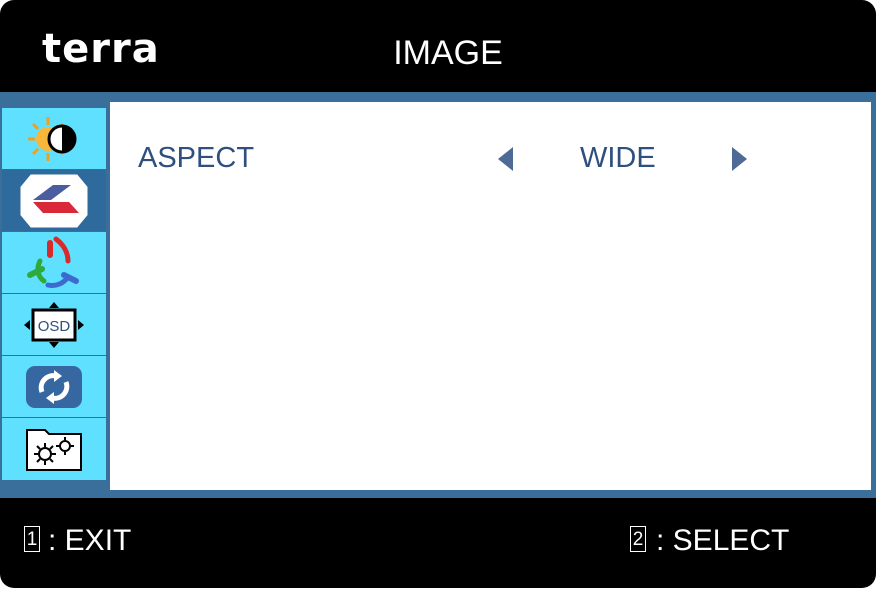 The image size is (878, 590). I want to click on sidebar: OSD, so click(53, 297).